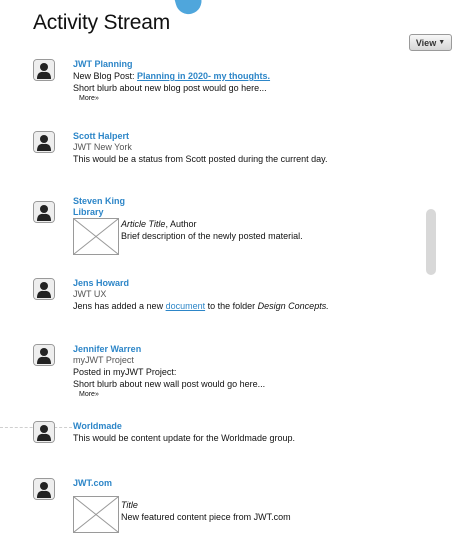 This screenshot has width=462, height=544. Describe the element at coordinates (186, 306) in the screenshot. I see `document-link: document` at that location.